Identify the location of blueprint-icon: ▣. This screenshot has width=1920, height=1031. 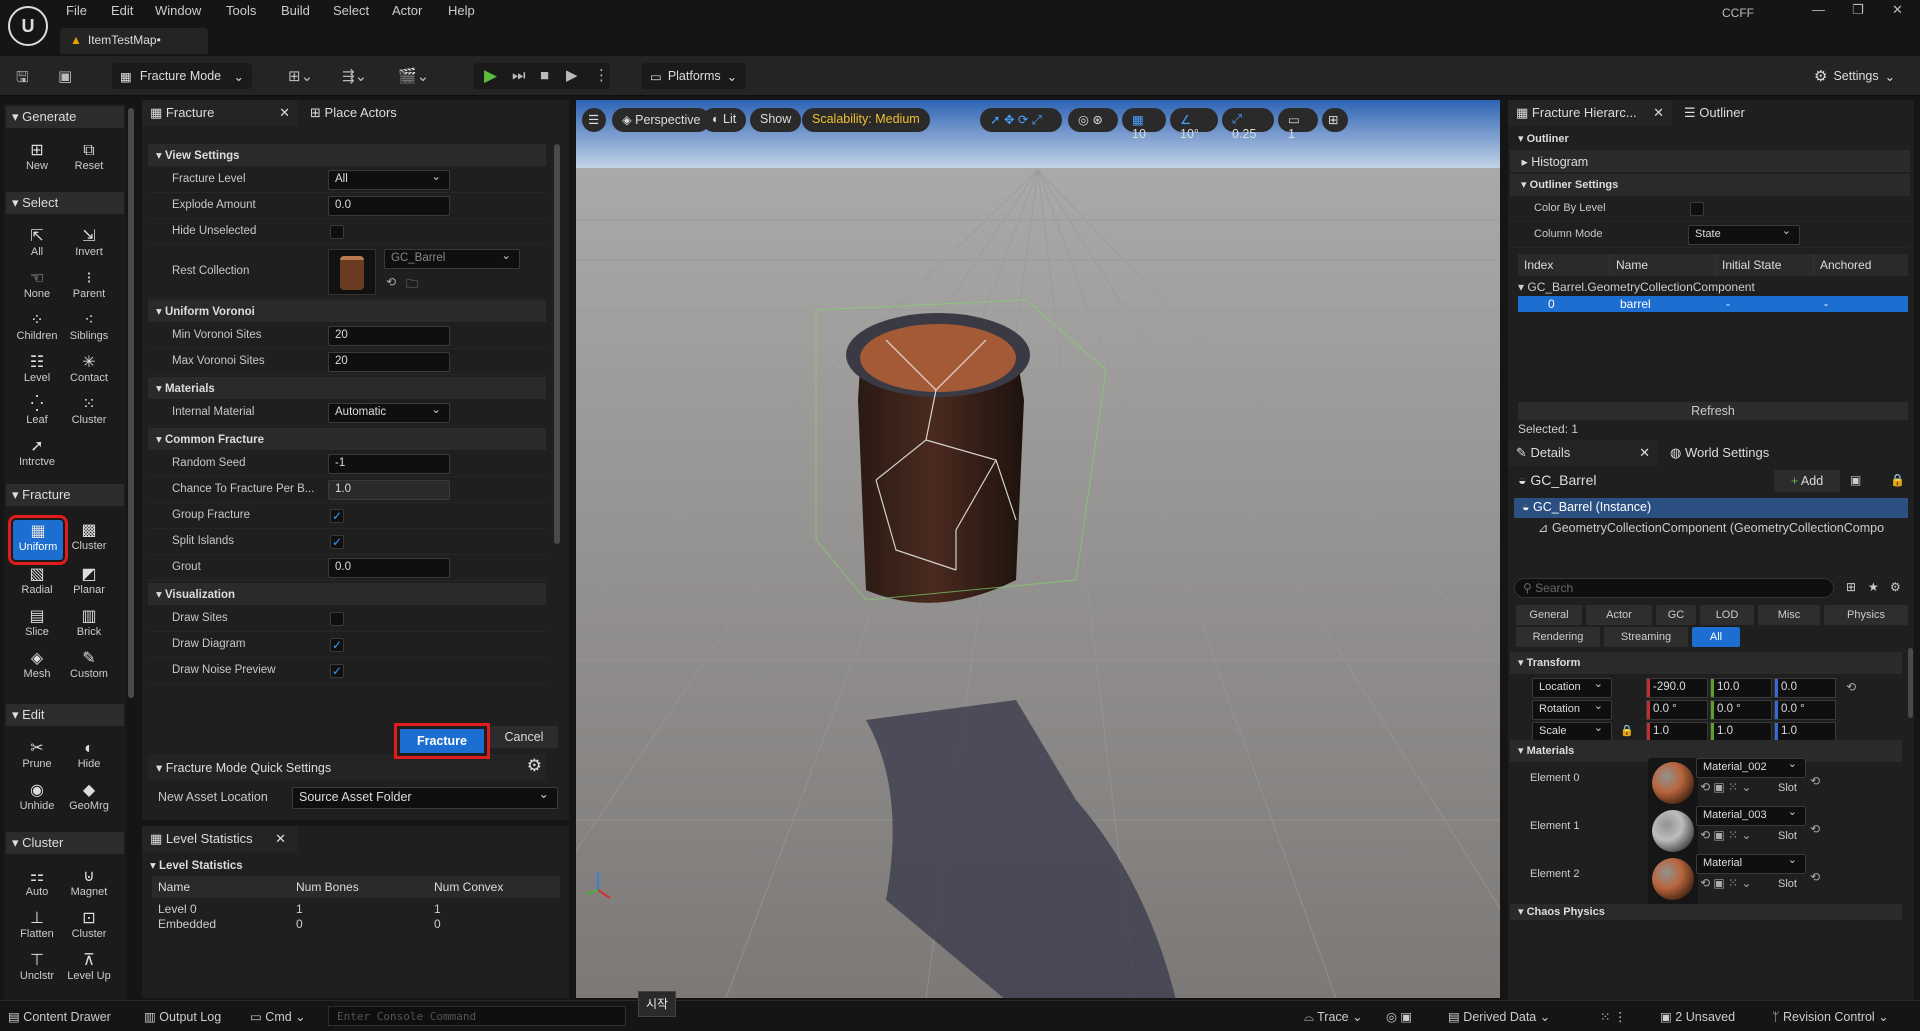
(1855, 480).